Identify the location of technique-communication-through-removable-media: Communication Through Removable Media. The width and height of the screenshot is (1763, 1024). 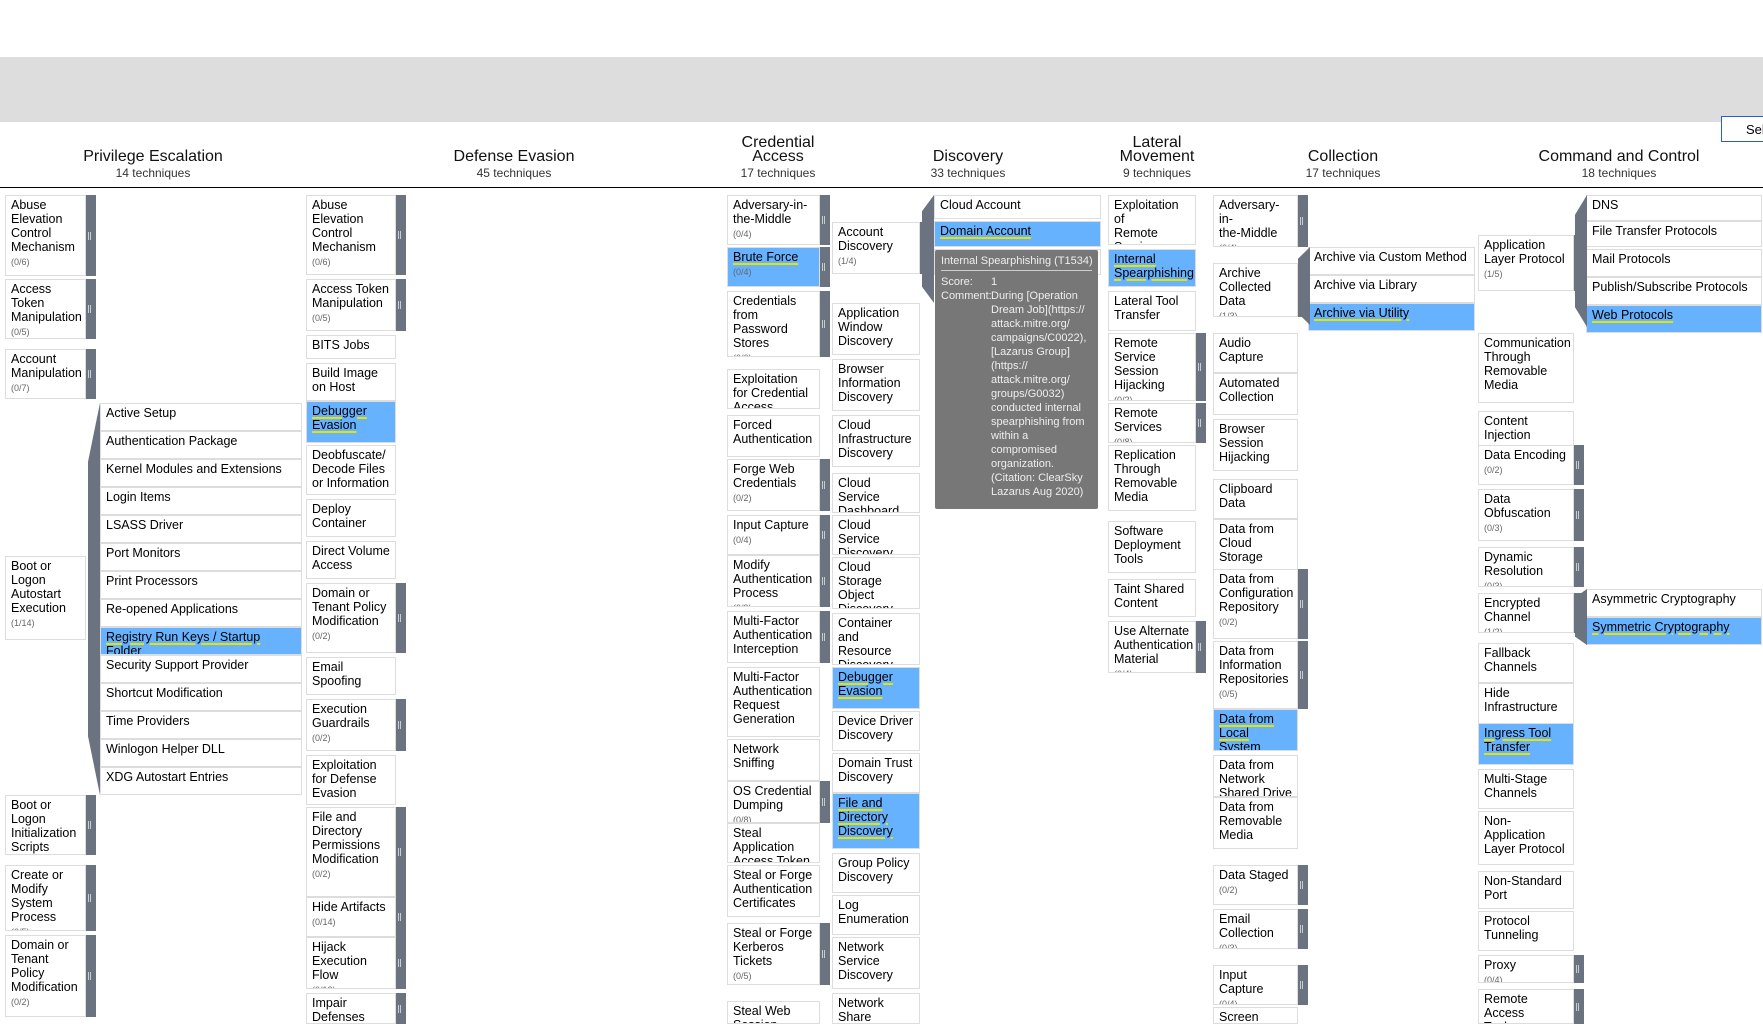
(1526, 368).